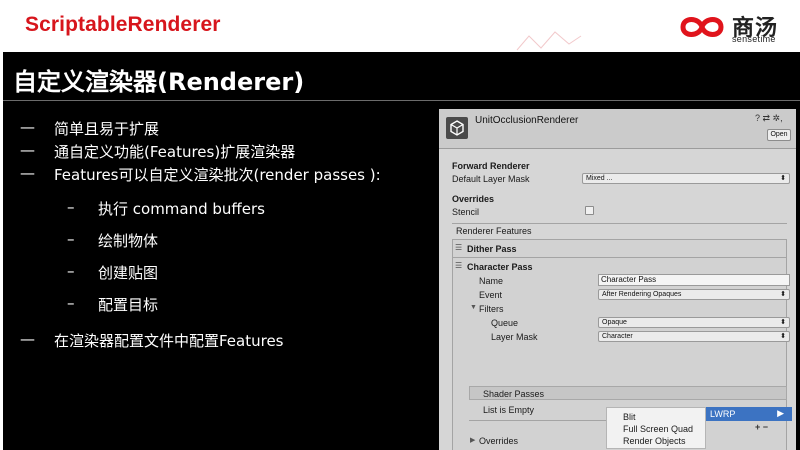 This screenshot has height=450, width=800. Describe the element at coordinates (473, 199) in the screenshot. I see `overrides-label: Overrides` at that location.